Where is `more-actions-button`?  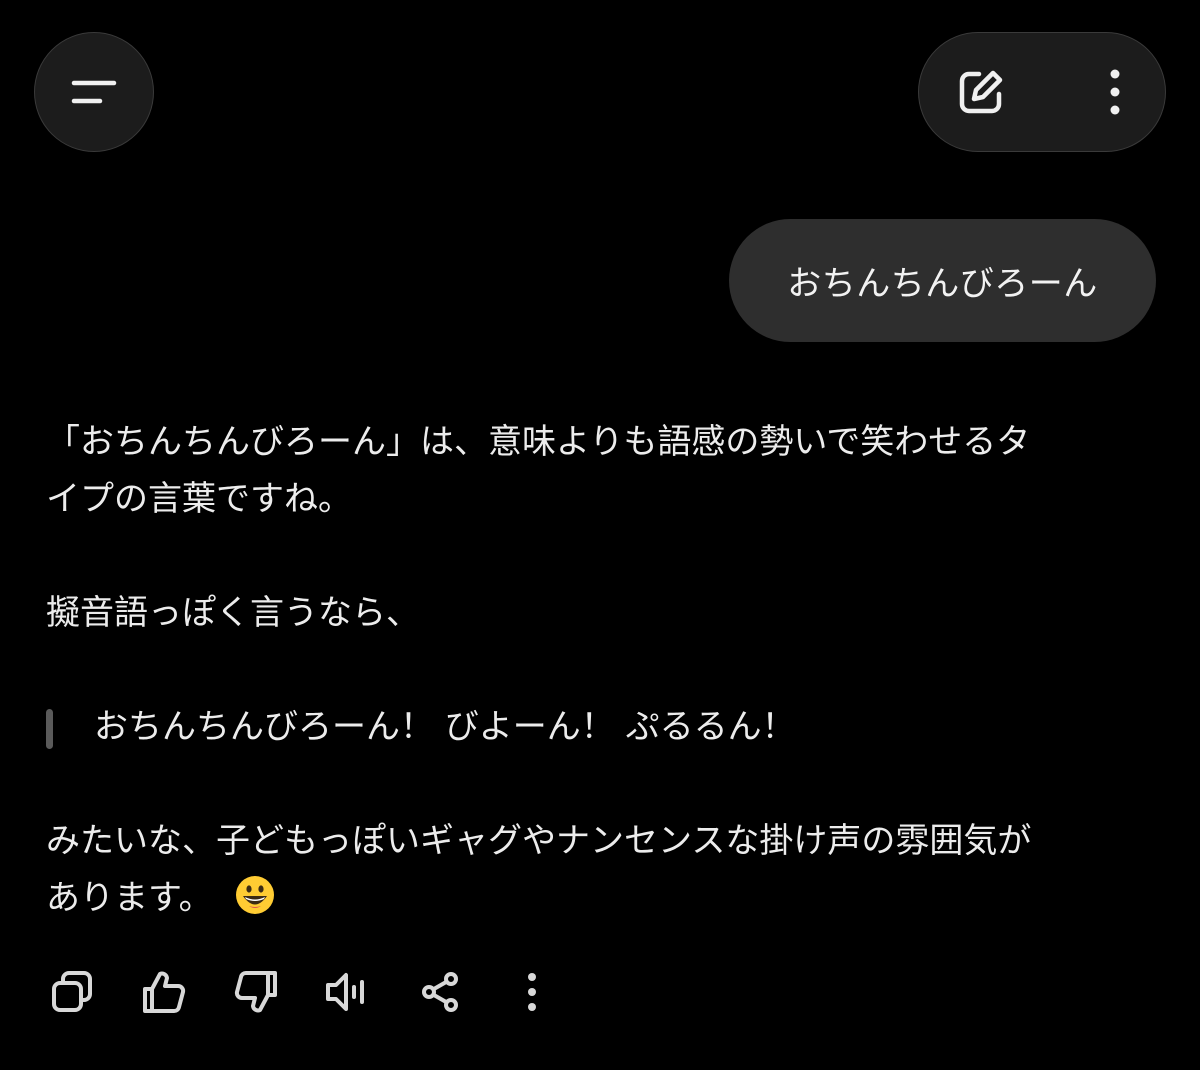
more-actions-button is located at coordinates (532, 992).